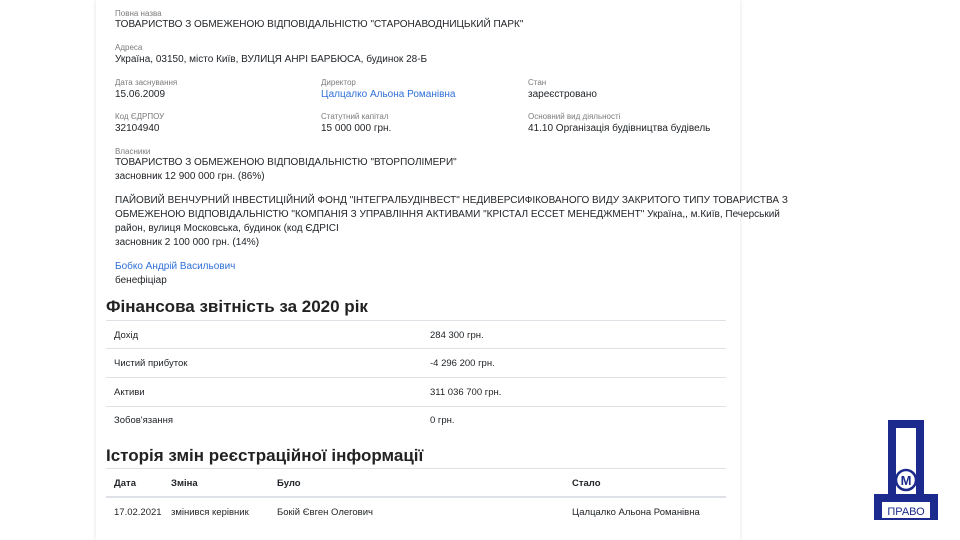  Describe the element at coordinates (126, 335) in the screenshot. I see `finance-row-label: Дохід` at that location.